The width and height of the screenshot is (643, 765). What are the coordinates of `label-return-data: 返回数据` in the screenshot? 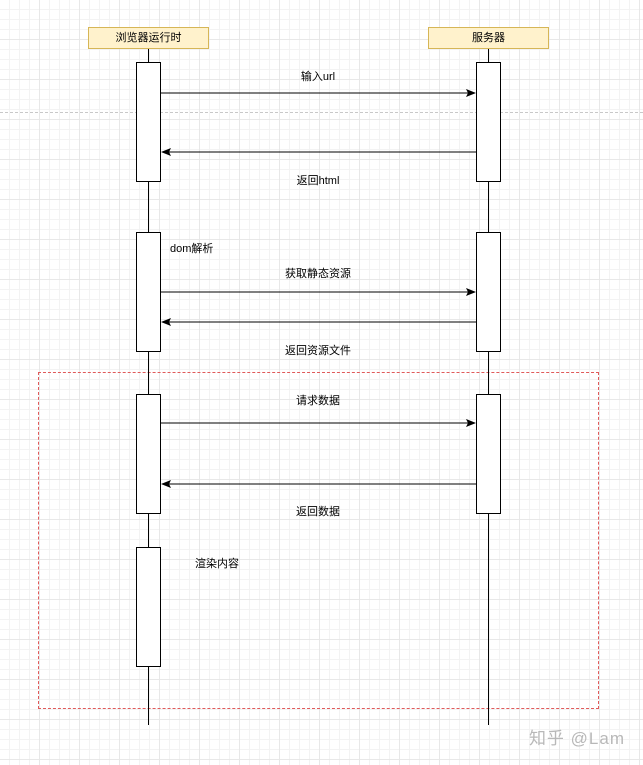 It's located at (318, 512).